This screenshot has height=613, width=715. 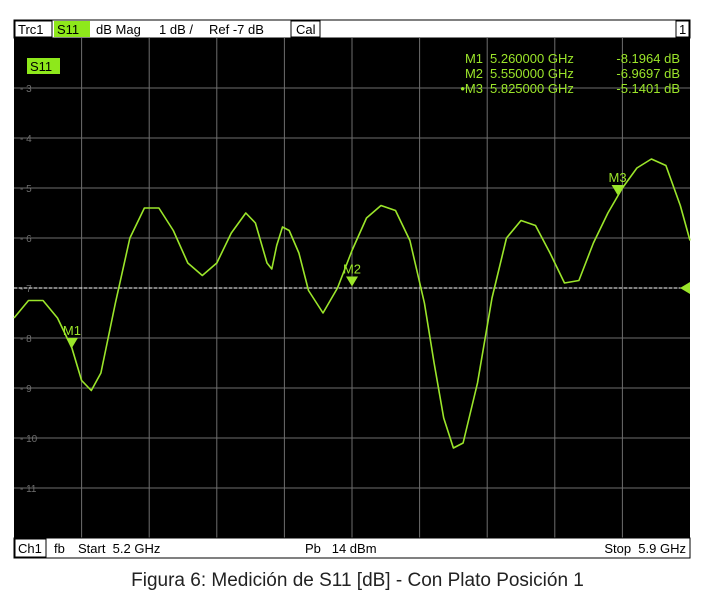 I want to click on y-tick-label: - 10, so click(x=29, y=439).